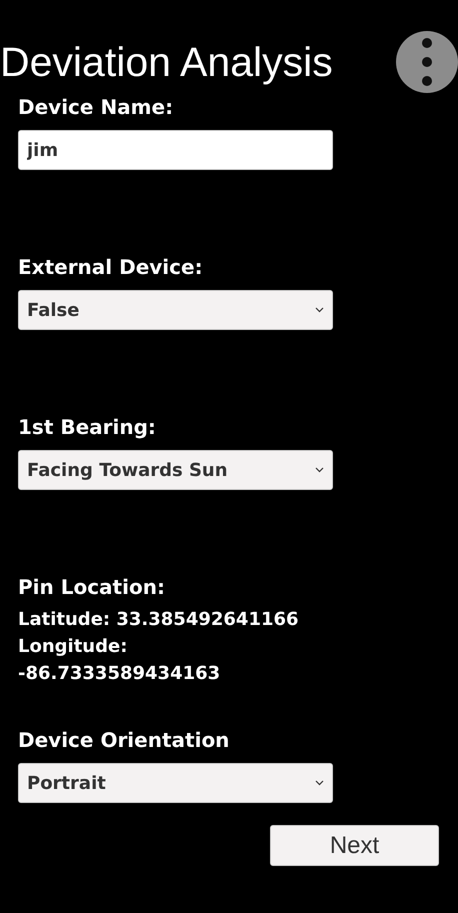  What do you see at coordinates (175, 310) in the screenshot?
I see `dropdown: False` at bounding box center [175, 310].